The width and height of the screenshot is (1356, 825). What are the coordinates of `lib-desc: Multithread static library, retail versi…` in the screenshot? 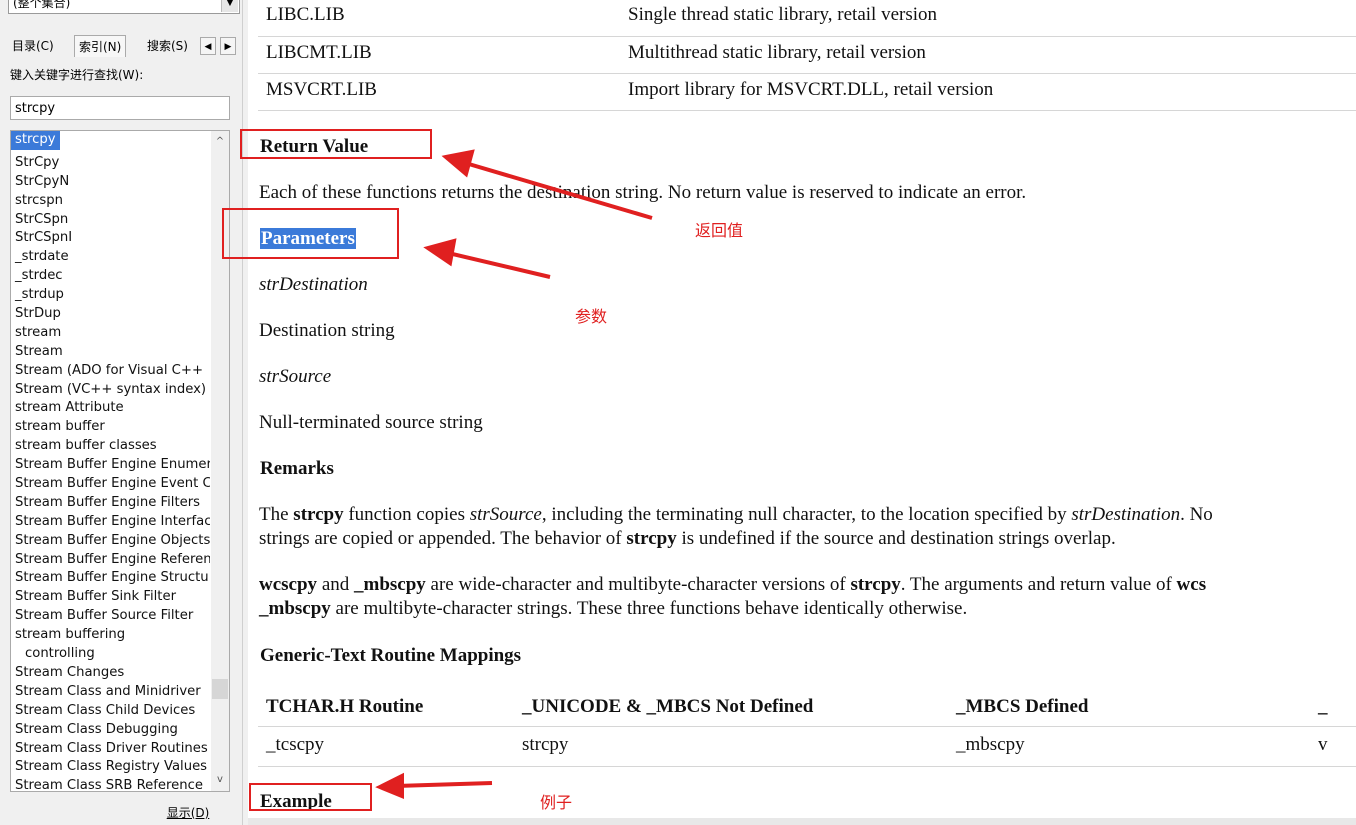 It's located at (777, 52).